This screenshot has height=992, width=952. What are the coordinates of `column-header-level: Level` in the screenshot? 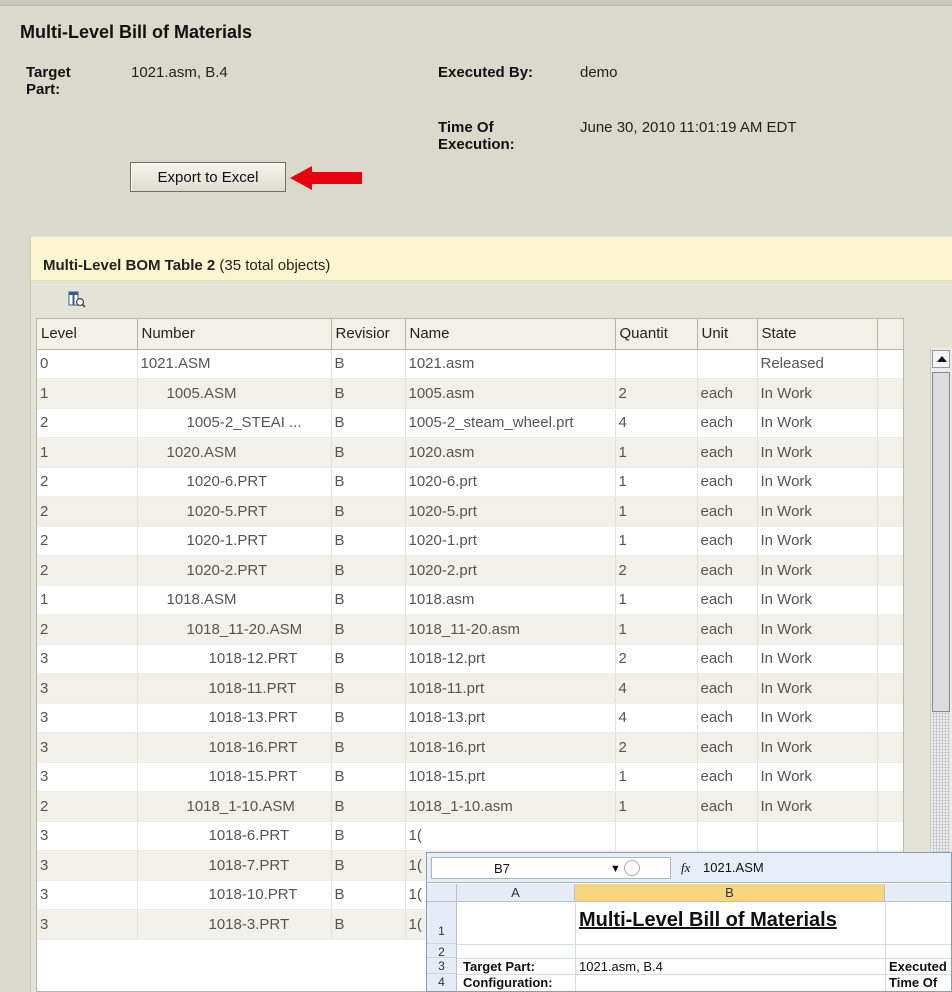 It's located at (87, 334).